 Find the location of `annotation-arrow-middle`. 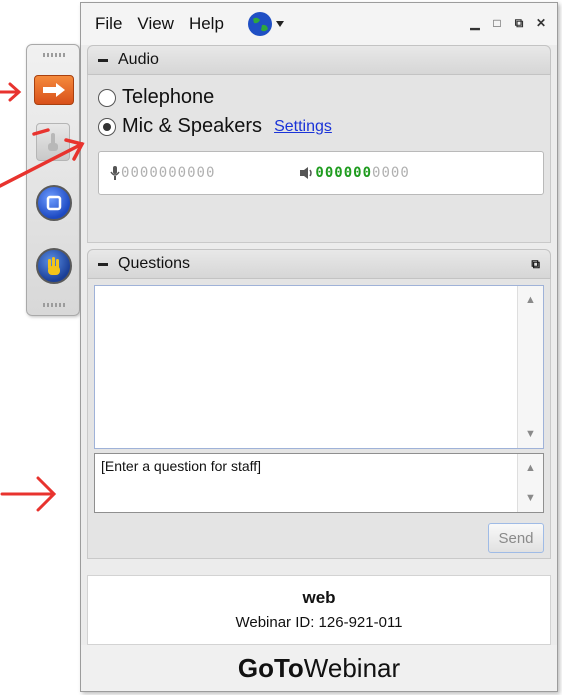

annotation-arrow-middle is located at coordinates (42, 158).